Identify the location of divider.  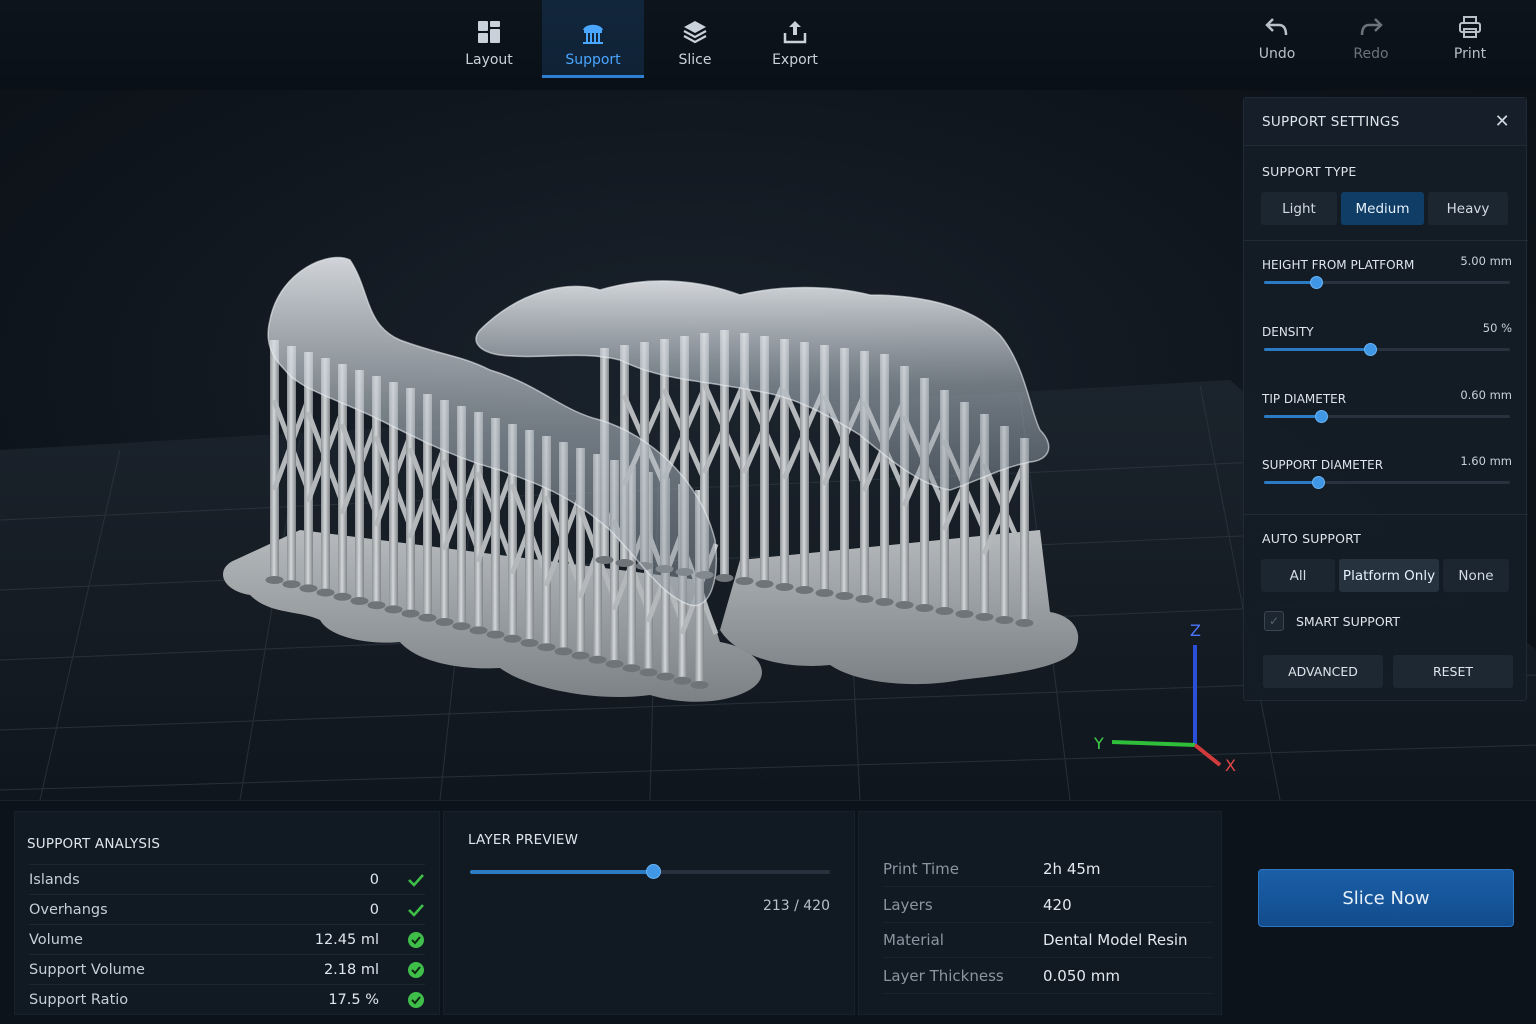
(1386, 240).